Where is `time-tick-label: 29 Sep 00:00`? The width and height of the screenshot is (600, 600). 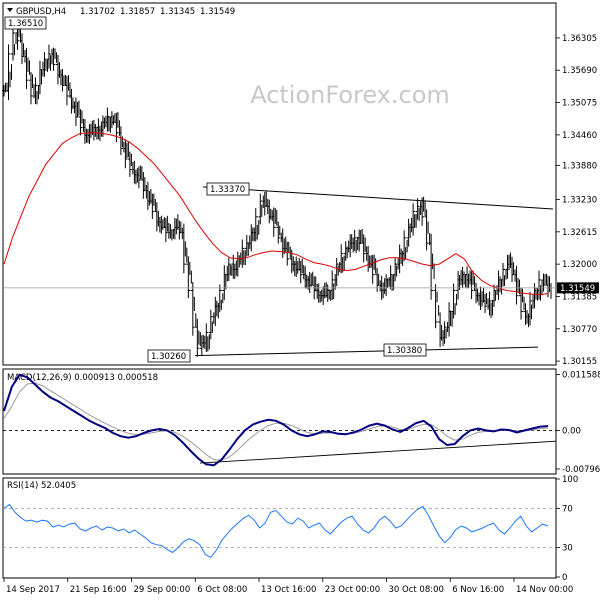
time-tick-label: 29 Sep 00:00 is located at coordinates (162, 590).